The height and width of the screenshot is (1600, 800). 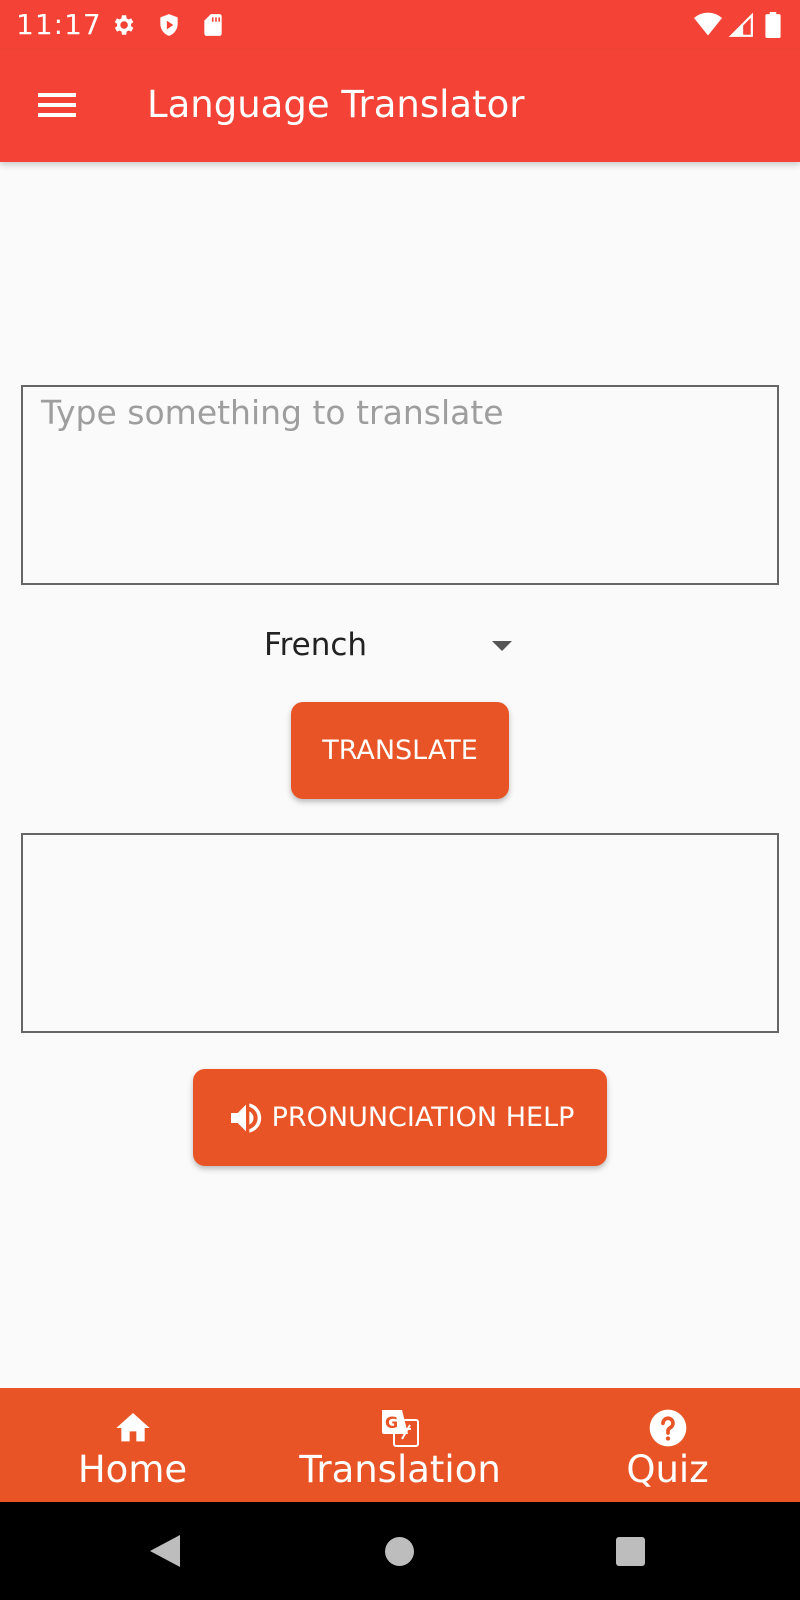 What do you see at coordinates (387, 646) in the screenshot?
I see `language-select: French` at bounding box center [387, 646].